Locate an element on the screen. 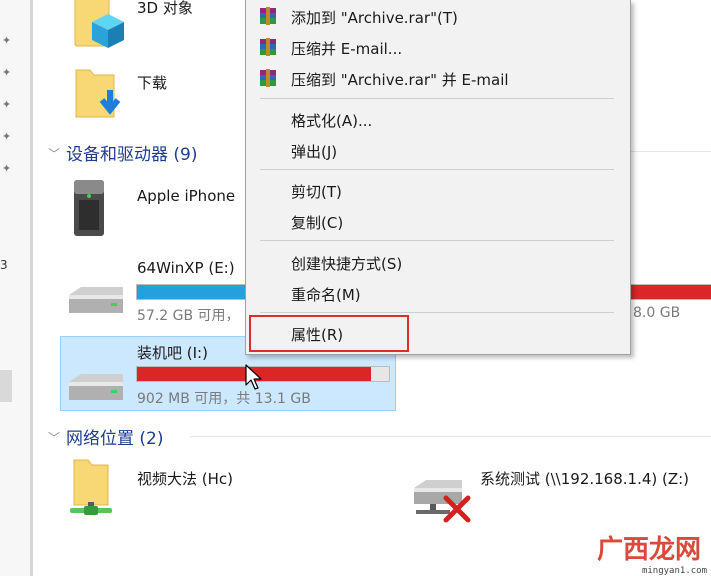 The height and width of the screenshot is (576, 711). device-apple-iphone-label: Apple iPhone is located at coordinates (186, 196).